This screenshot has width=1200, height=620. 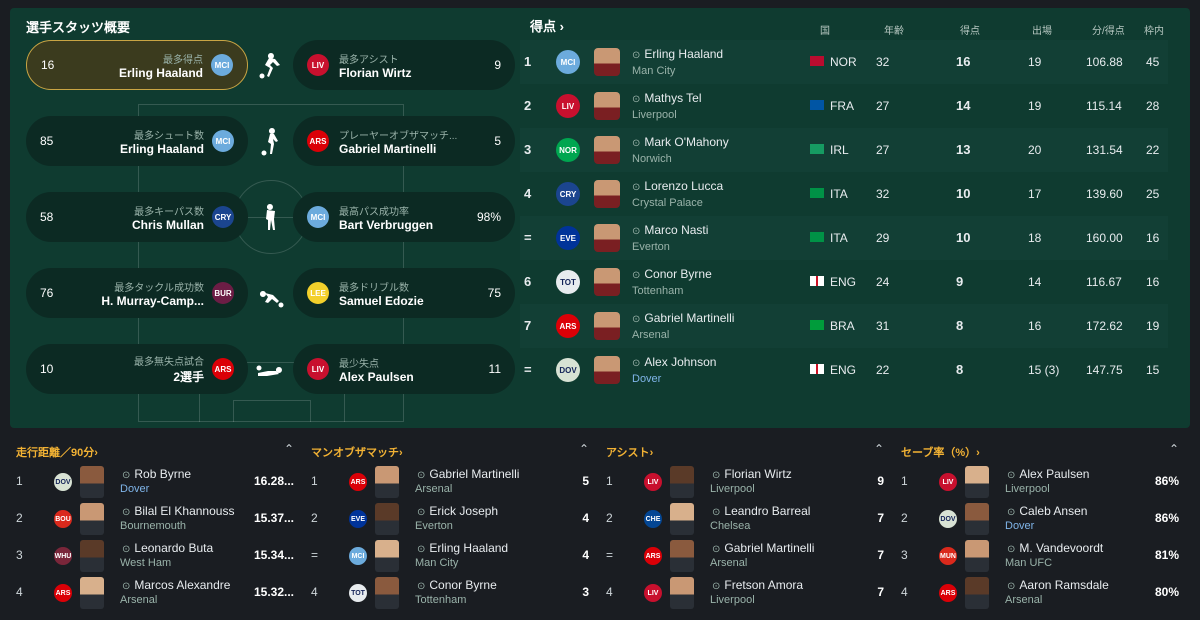 I want to click on stat-player-name: 2選手, so click(x=169, y=376).